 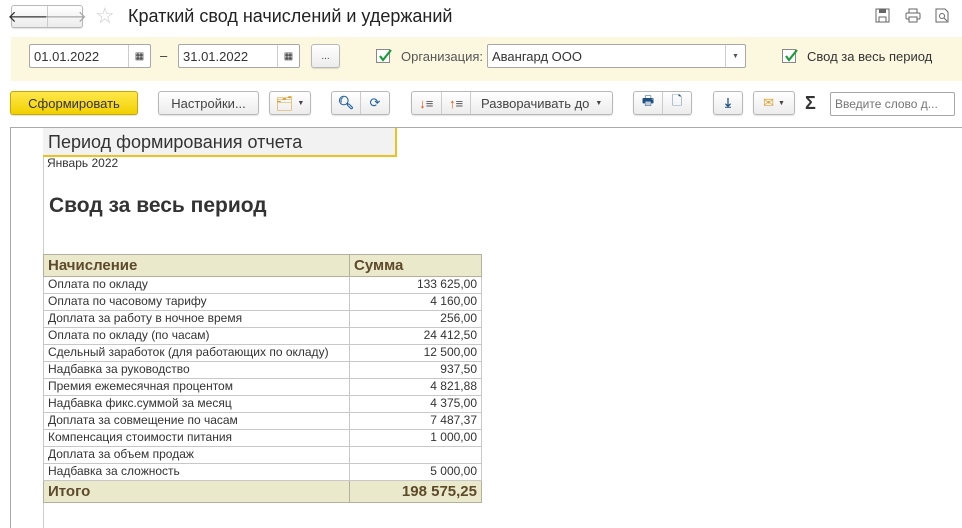 I want to click on accrual-name: Надбавка за сложность, so click(x=196, y=472).